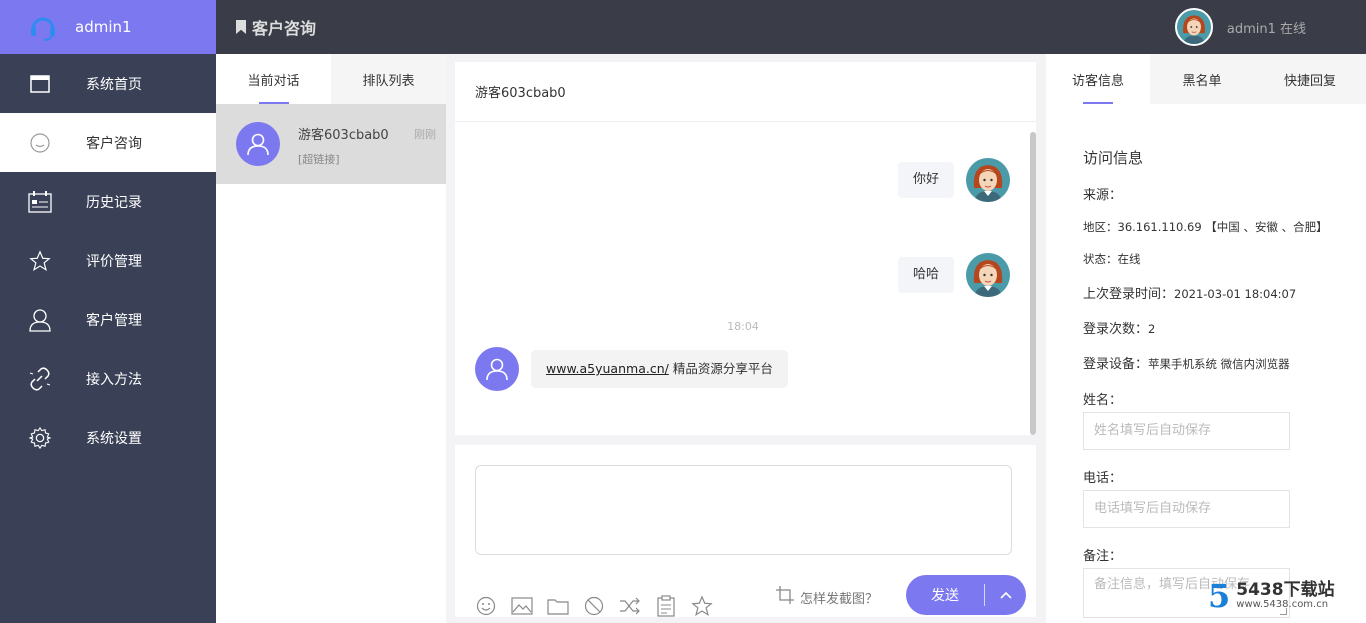 The image size is (1366, 623). Describe the element at coordinates (1282, 604) in the screenshot. I see `watermark-url: www.5438.com.cn` at that location.